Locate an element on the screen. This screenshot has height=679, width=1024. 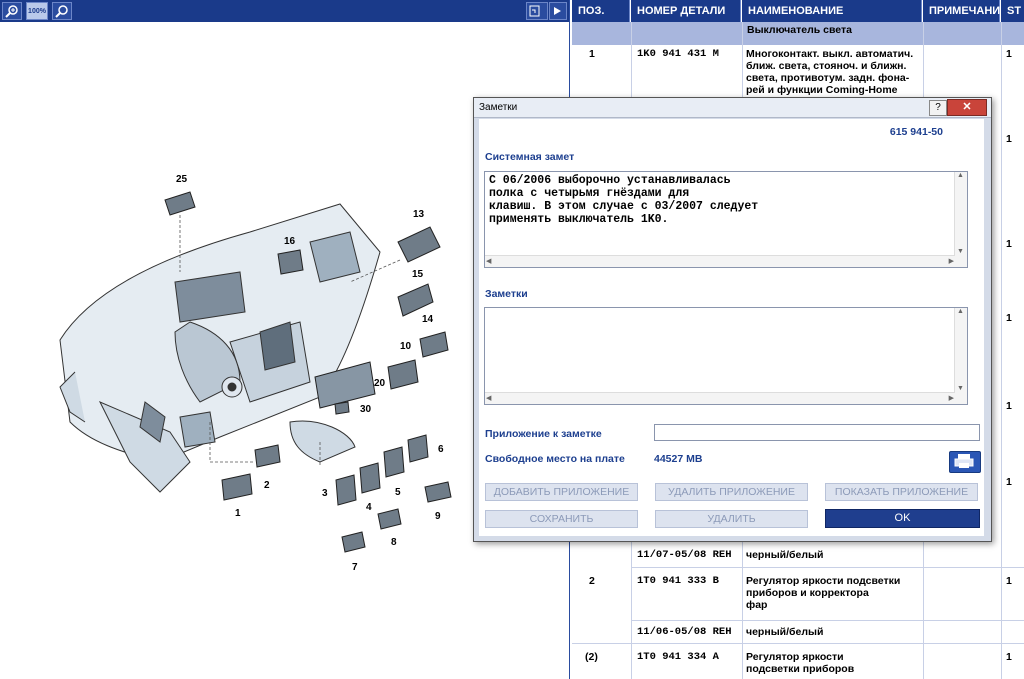
printer-icon is located at coordinates (964, 461).